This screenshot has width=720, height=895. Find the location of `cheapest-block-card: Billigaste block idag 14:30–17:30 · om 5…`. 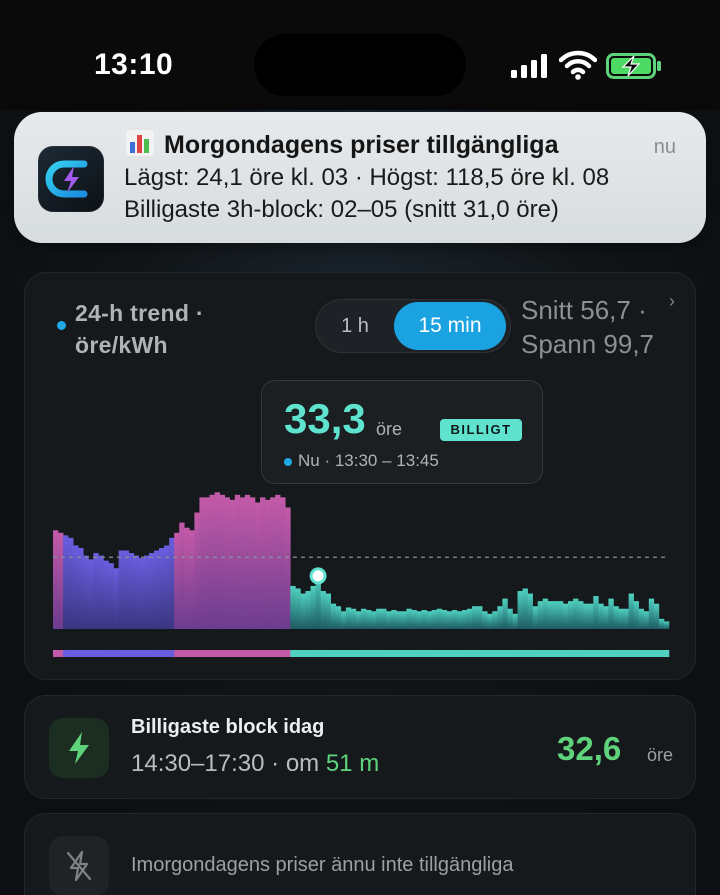

cheapest-block-card: Billigaste block idag 14:30–17:30 · om 5… is located at coordinates (360, 747).